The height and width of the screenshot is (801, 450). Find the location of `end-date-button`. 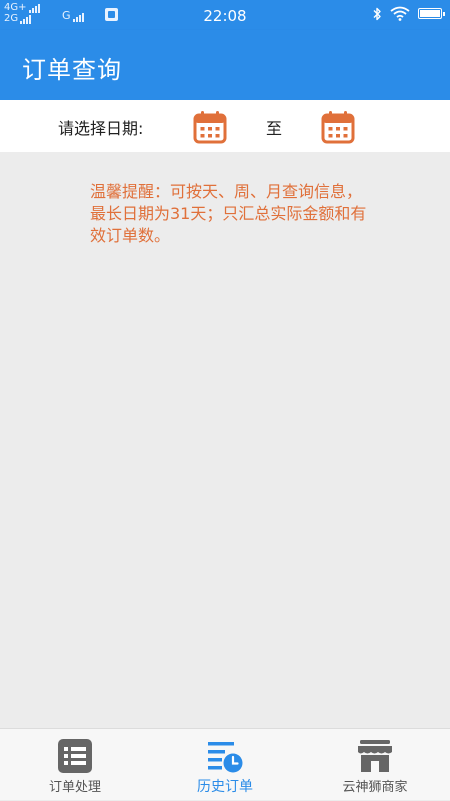

end-date-button is located at coordinates (338, 127).